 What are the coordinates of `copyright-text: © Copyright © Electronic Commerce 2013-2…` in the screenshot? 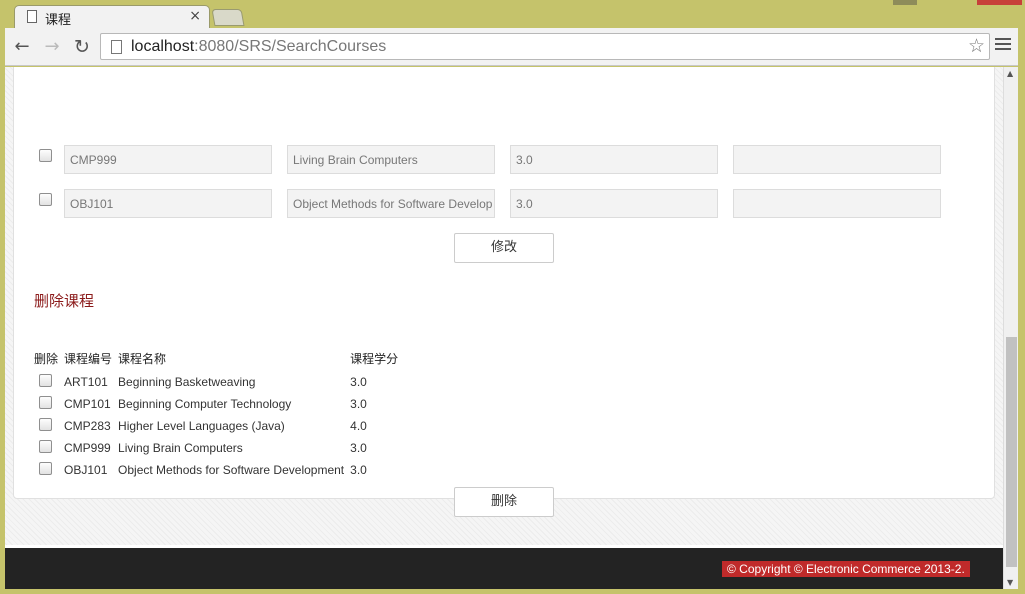 It's located at (846, 569).